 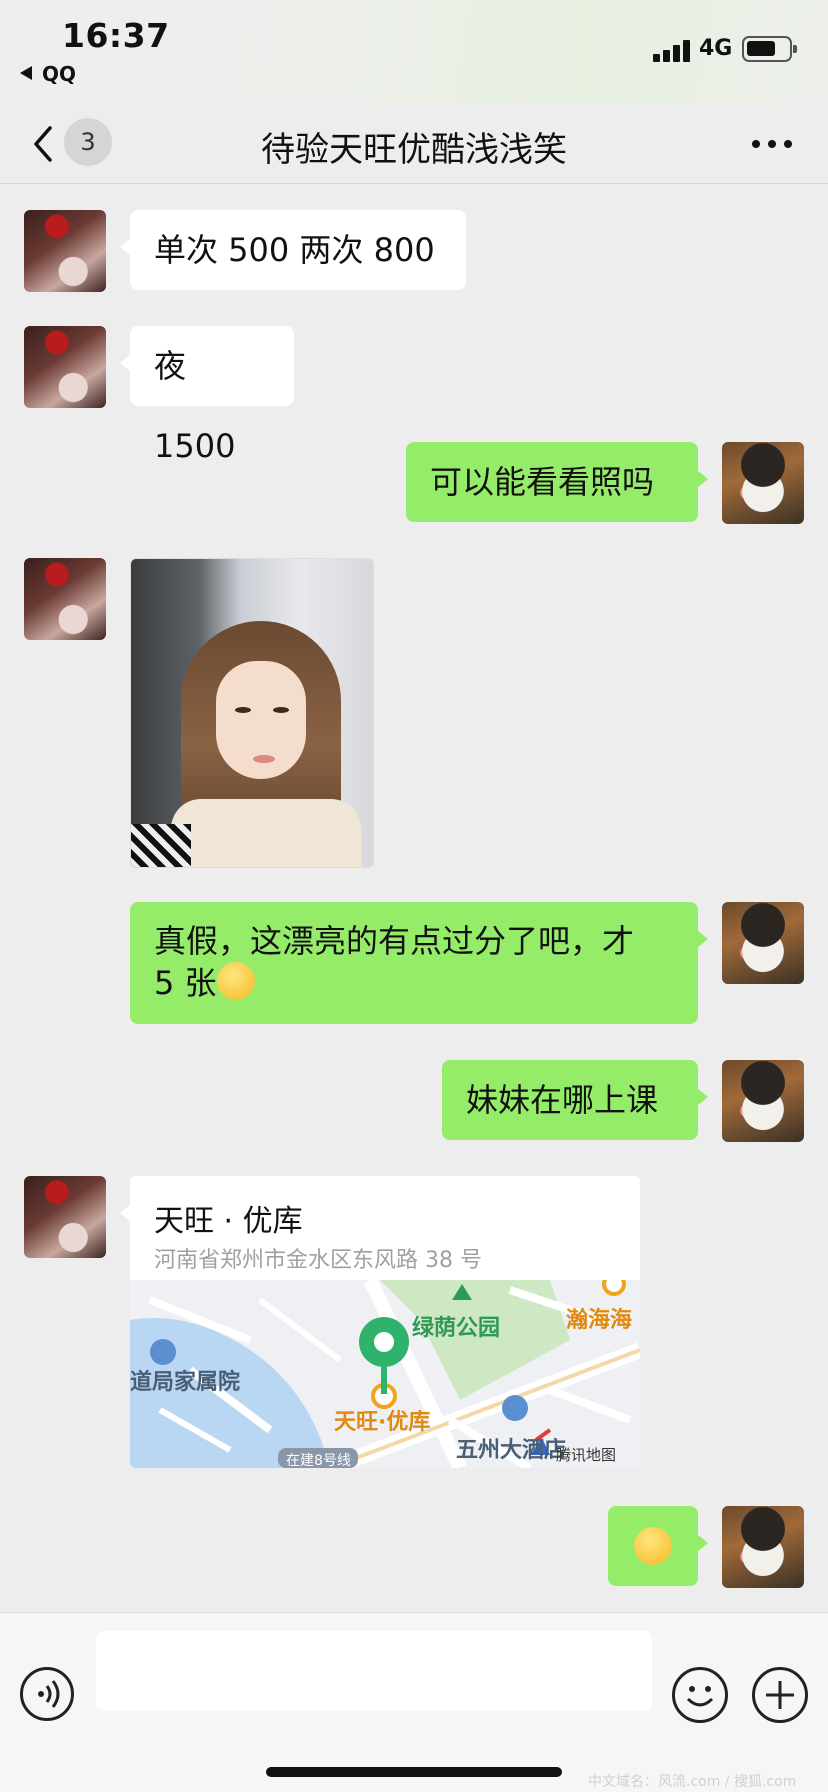 What do you see at coordinates (43, 144) in the screenshot?
I see `back-chevron-icon` at bounding box center [43, 144].